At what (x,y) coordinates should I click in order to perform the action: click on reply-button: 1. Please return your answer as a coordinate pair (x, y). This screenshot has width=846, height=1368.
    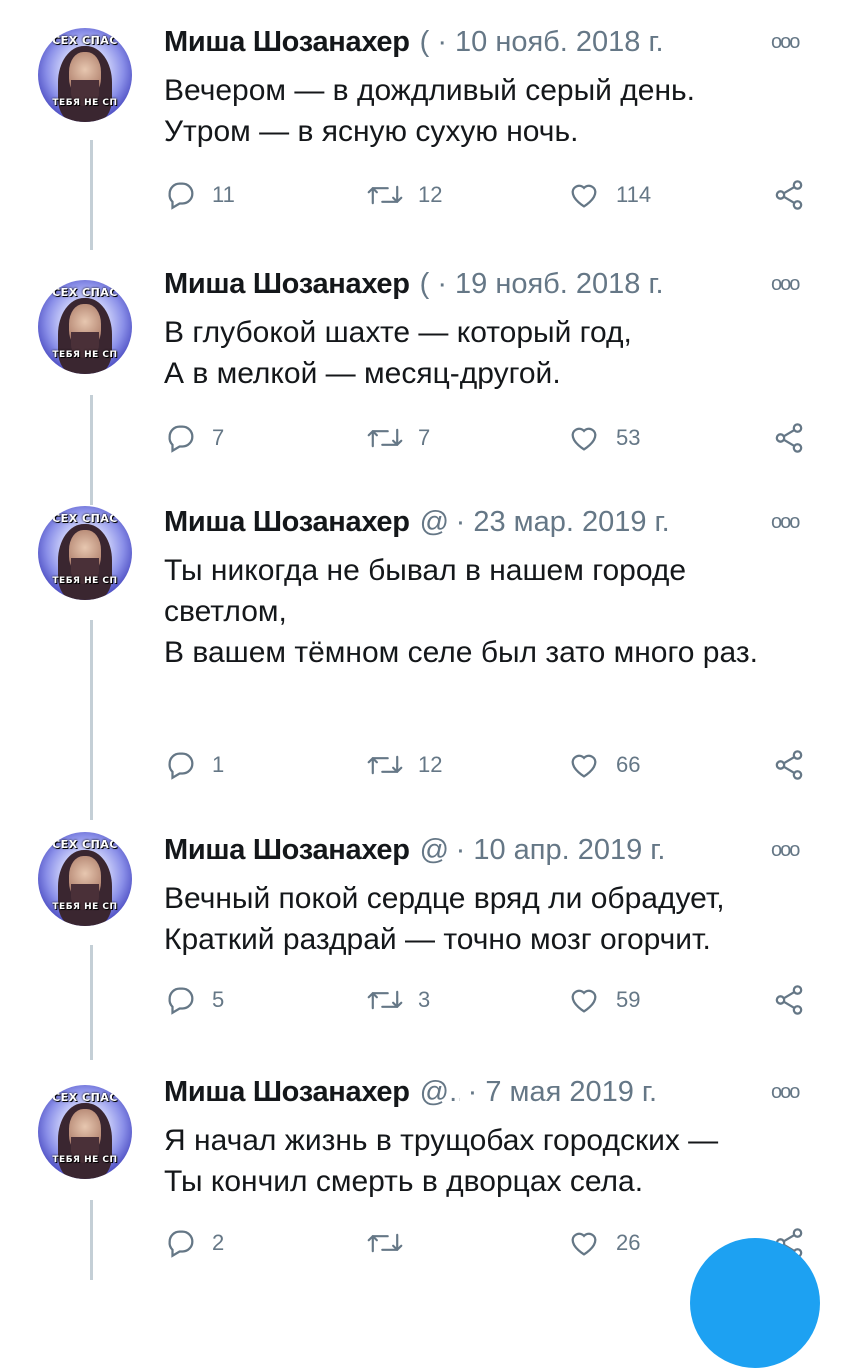
    Looking at the image, I should click on (194, 765).